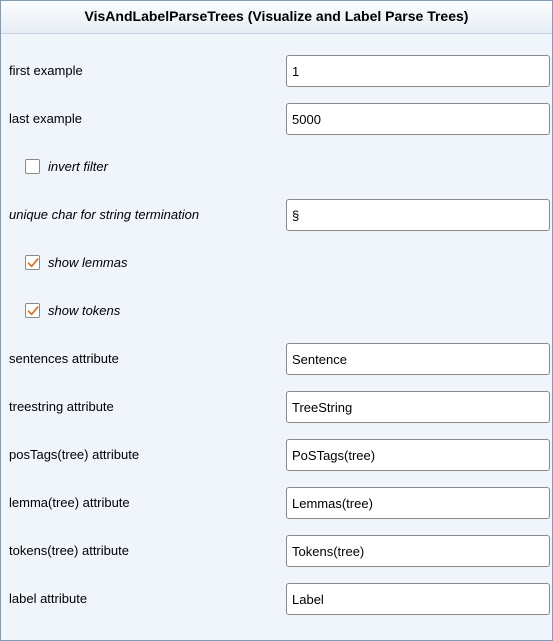 The image size is (553, 641). What do you see at coordinates (418, 71) in the screenshot?
I see `first-example-input` at bounding box center [418, 71].